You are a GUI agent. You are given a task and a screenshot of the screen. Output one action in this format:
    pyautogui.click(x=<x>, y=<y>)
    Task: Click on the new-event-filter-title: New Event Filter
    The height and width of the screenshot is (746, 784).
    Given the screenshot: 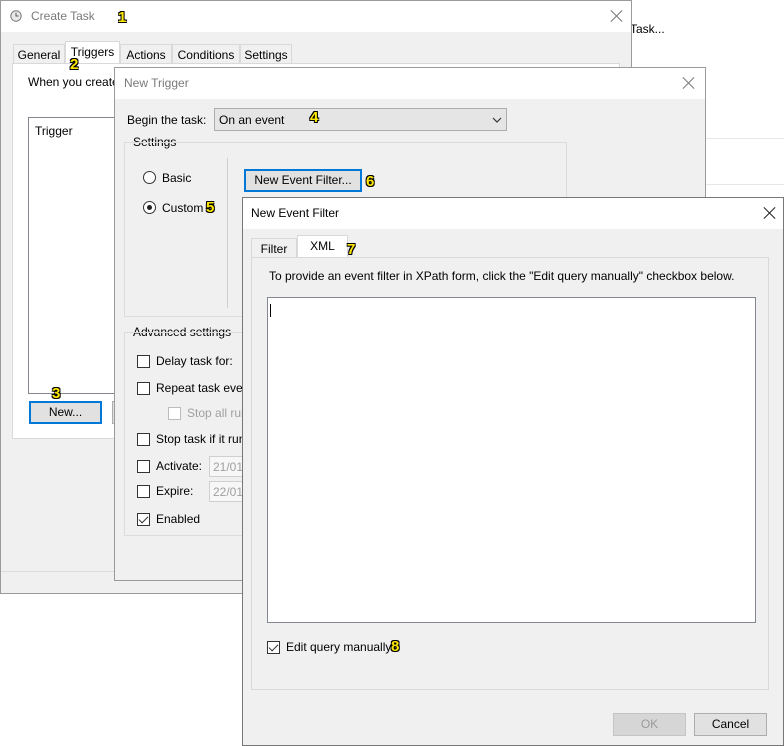 What is the action you would take?
    pyautogui.click(x=295, y=213)
    